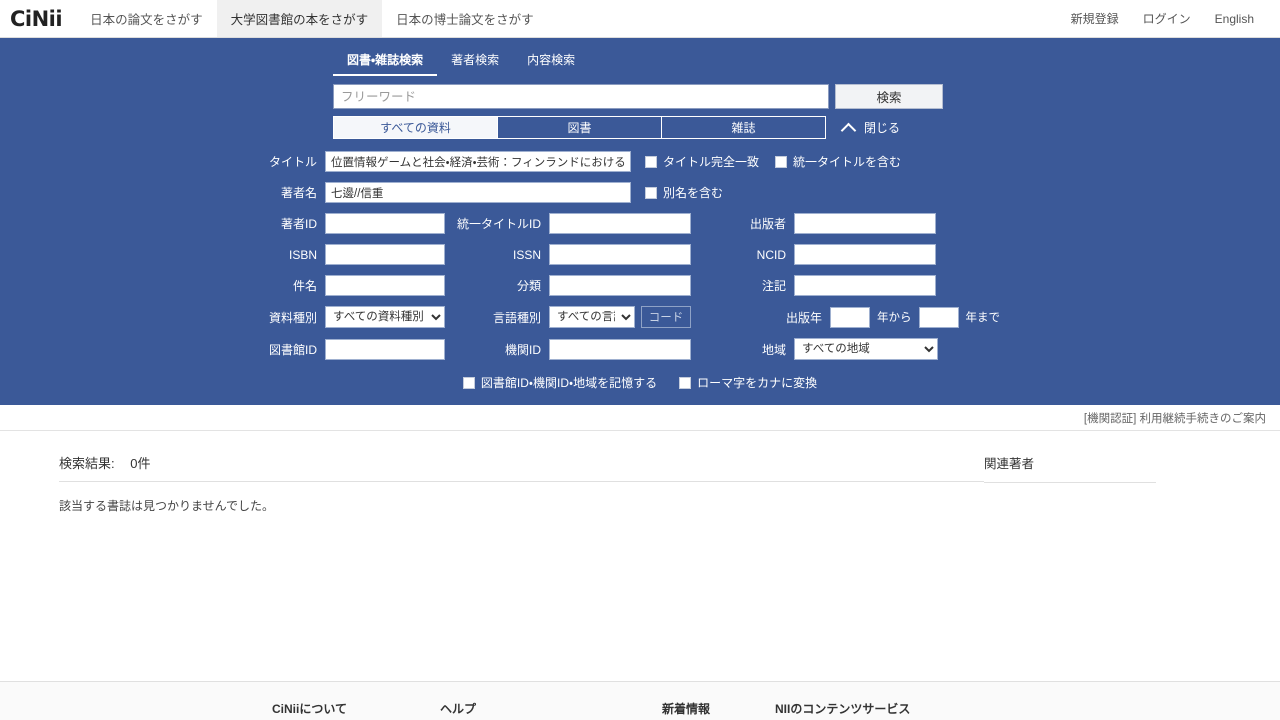  I want to click on publisher-input, so click(865, 223).